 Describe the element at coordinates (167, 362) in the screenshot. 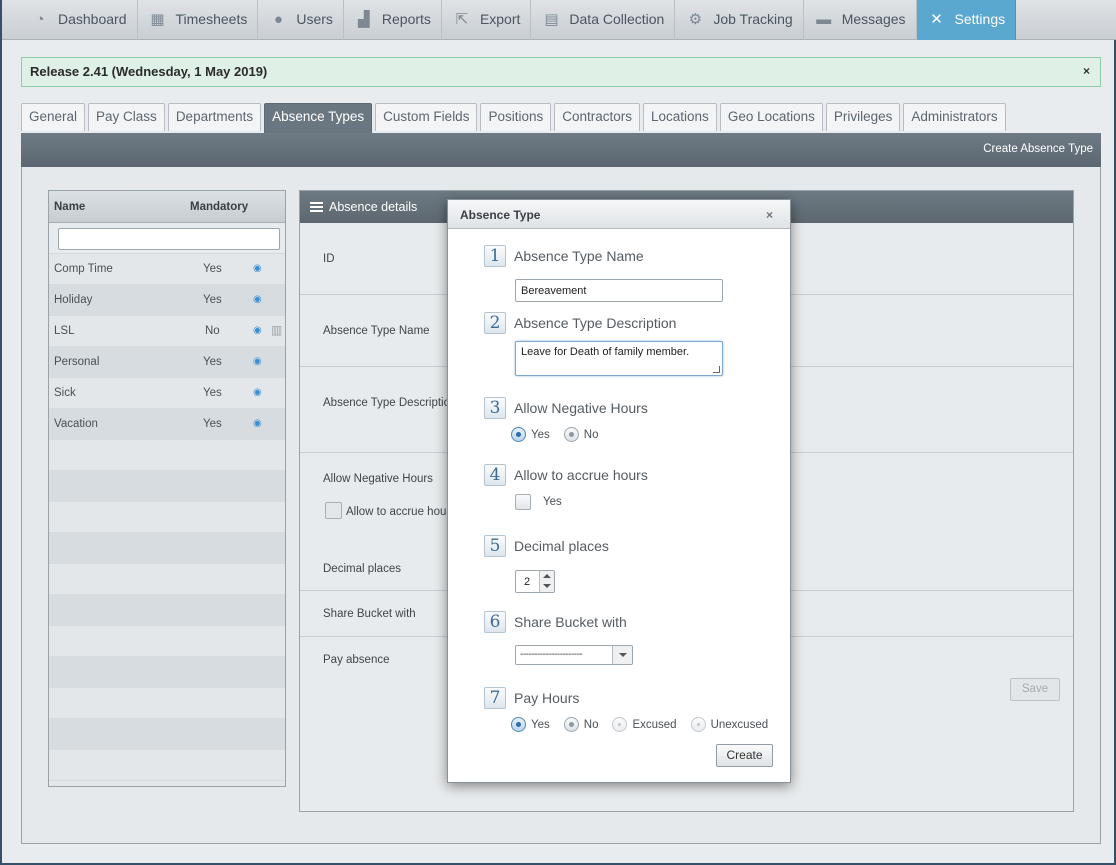

I see `list-item: Personal Yes ◉` at that location.